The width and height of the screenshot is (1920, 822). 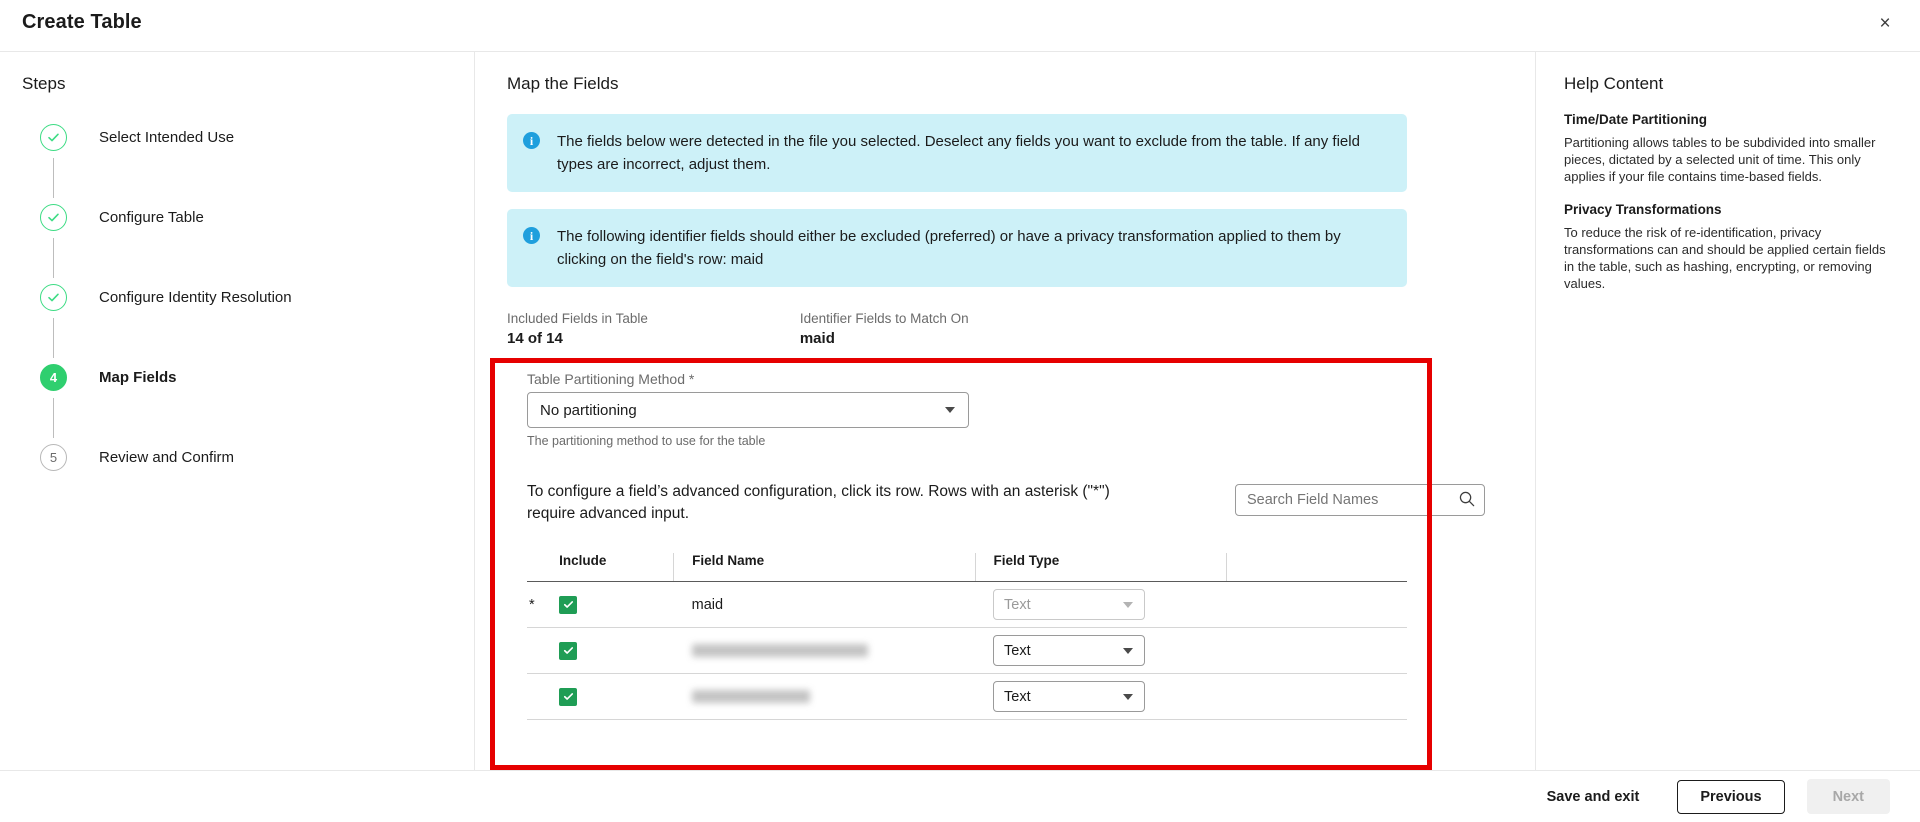 I want to click on sidebar-item-label: Map Fields, so click(x=138, y=377).